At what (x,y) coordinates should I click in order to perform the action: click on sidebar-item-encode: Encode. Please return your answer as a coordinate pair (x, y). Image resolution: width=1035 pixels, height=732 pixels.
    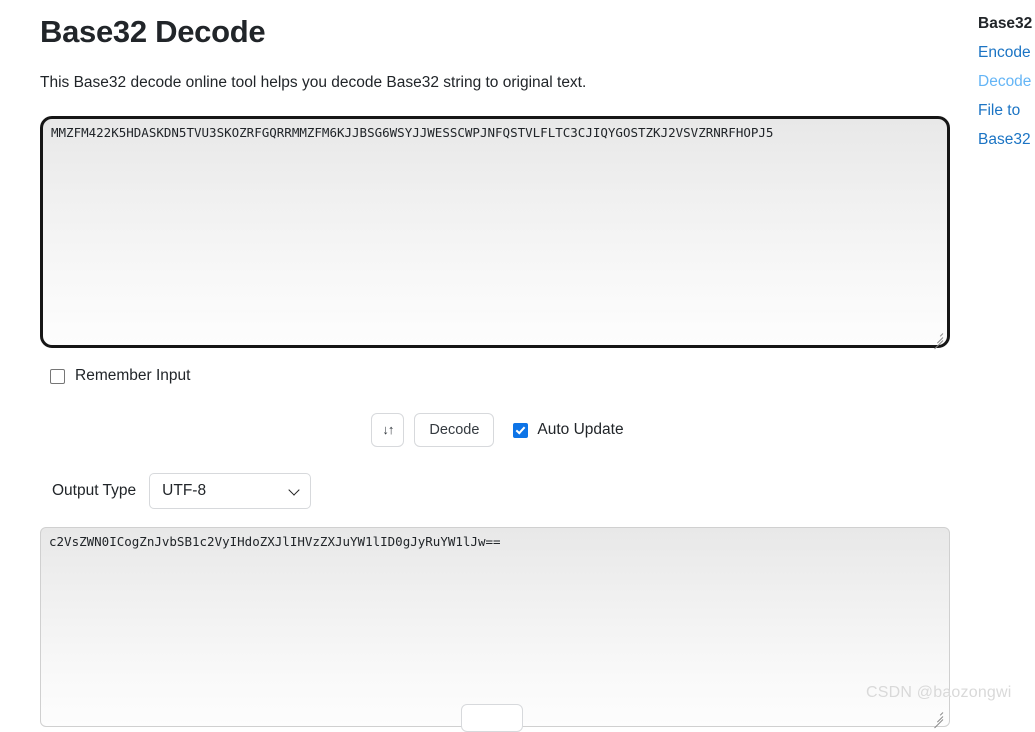
    Looking at the image, I should click on (1006, 49).